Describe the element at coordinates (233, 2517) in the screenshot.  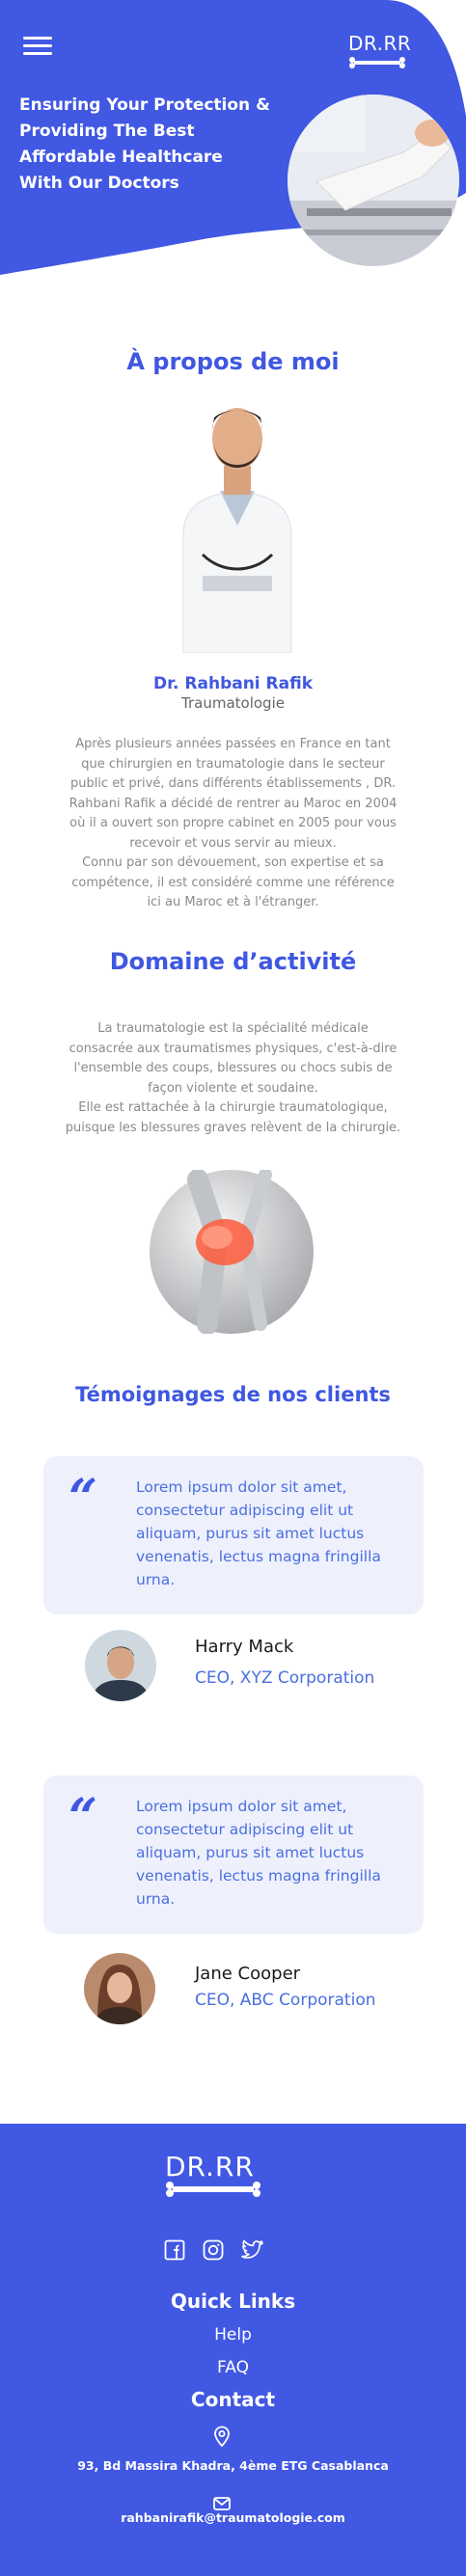
I see `contact-email: rahbanirafik@traumatologie.com` at that location.